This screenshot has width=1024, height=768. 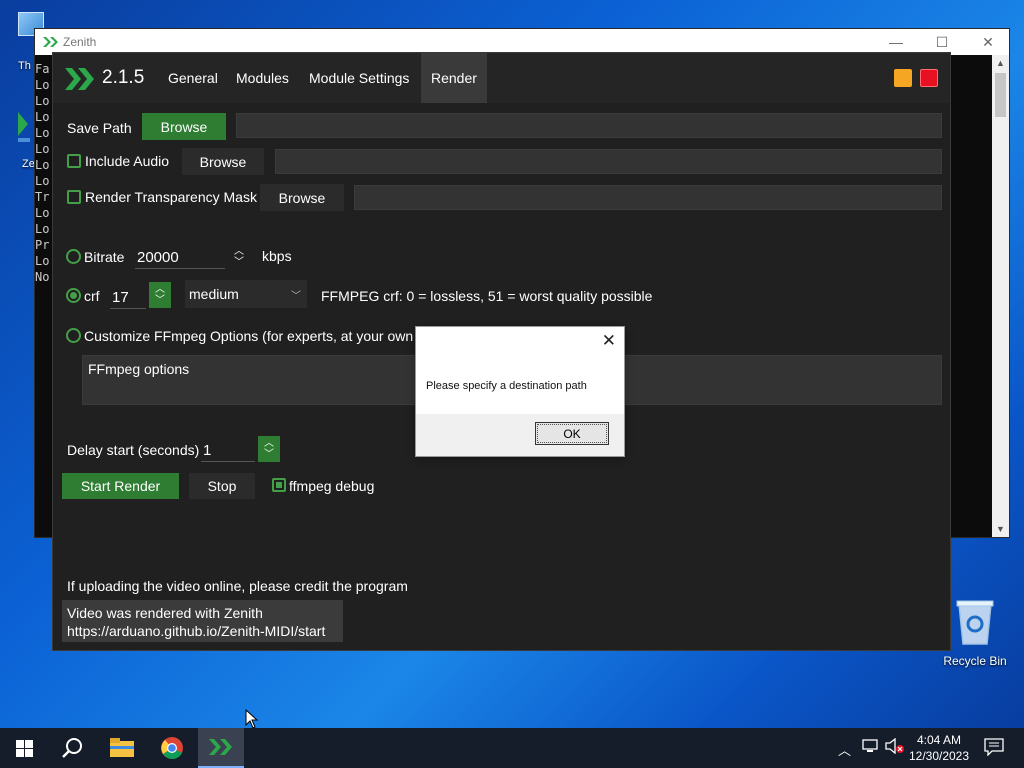 I want to click on recycle-bin-icon, so click(x=975, y=623).